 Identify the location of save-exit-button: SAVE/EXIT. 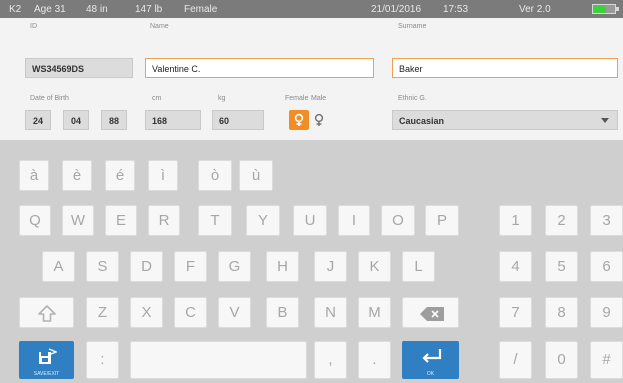
(46, 360).